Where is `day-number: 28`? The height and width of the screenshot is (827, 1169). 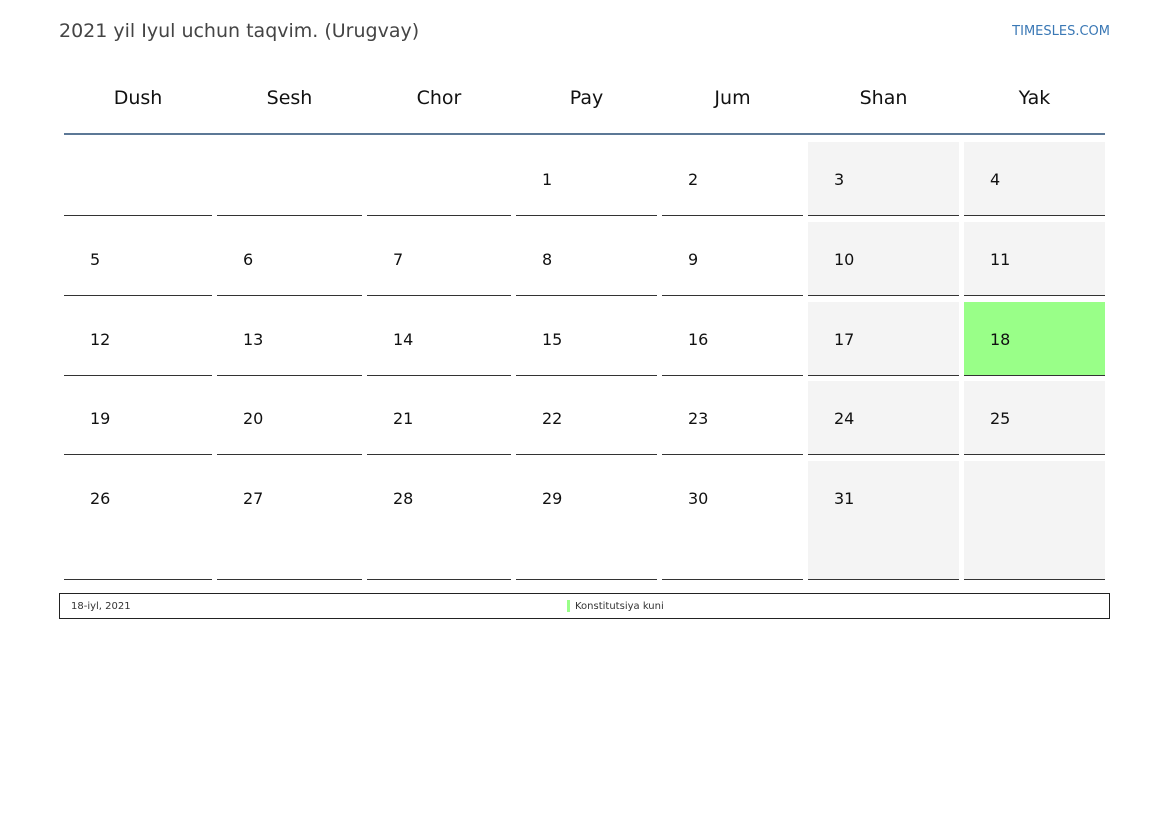
day-number: 28 is located at coordinates (403, 498).